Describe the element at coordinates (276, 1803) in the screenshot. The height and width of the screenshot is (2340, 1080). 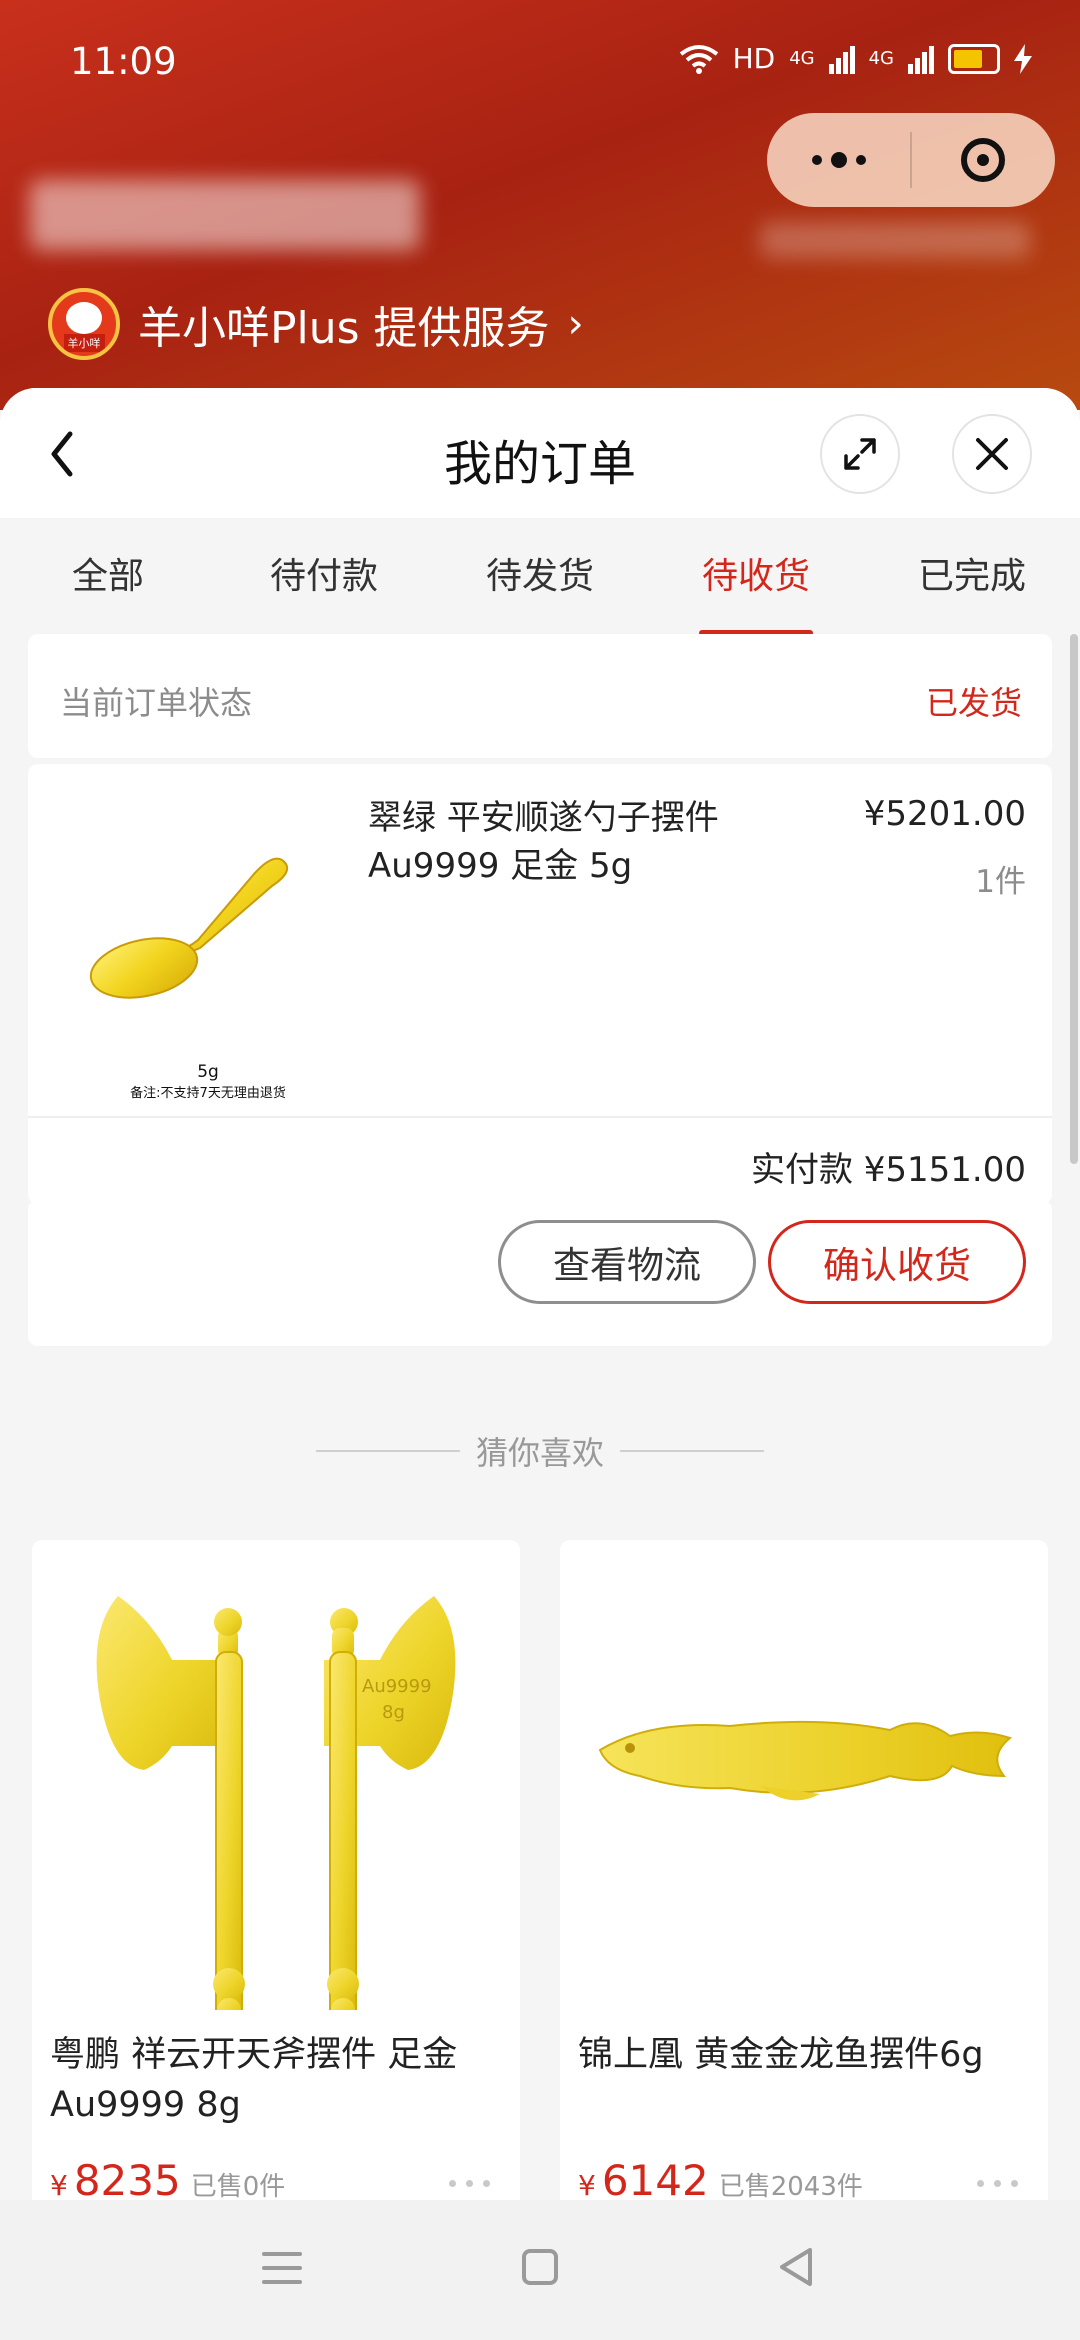
I see `gold-axe-image: Au9999 8g` at that location.